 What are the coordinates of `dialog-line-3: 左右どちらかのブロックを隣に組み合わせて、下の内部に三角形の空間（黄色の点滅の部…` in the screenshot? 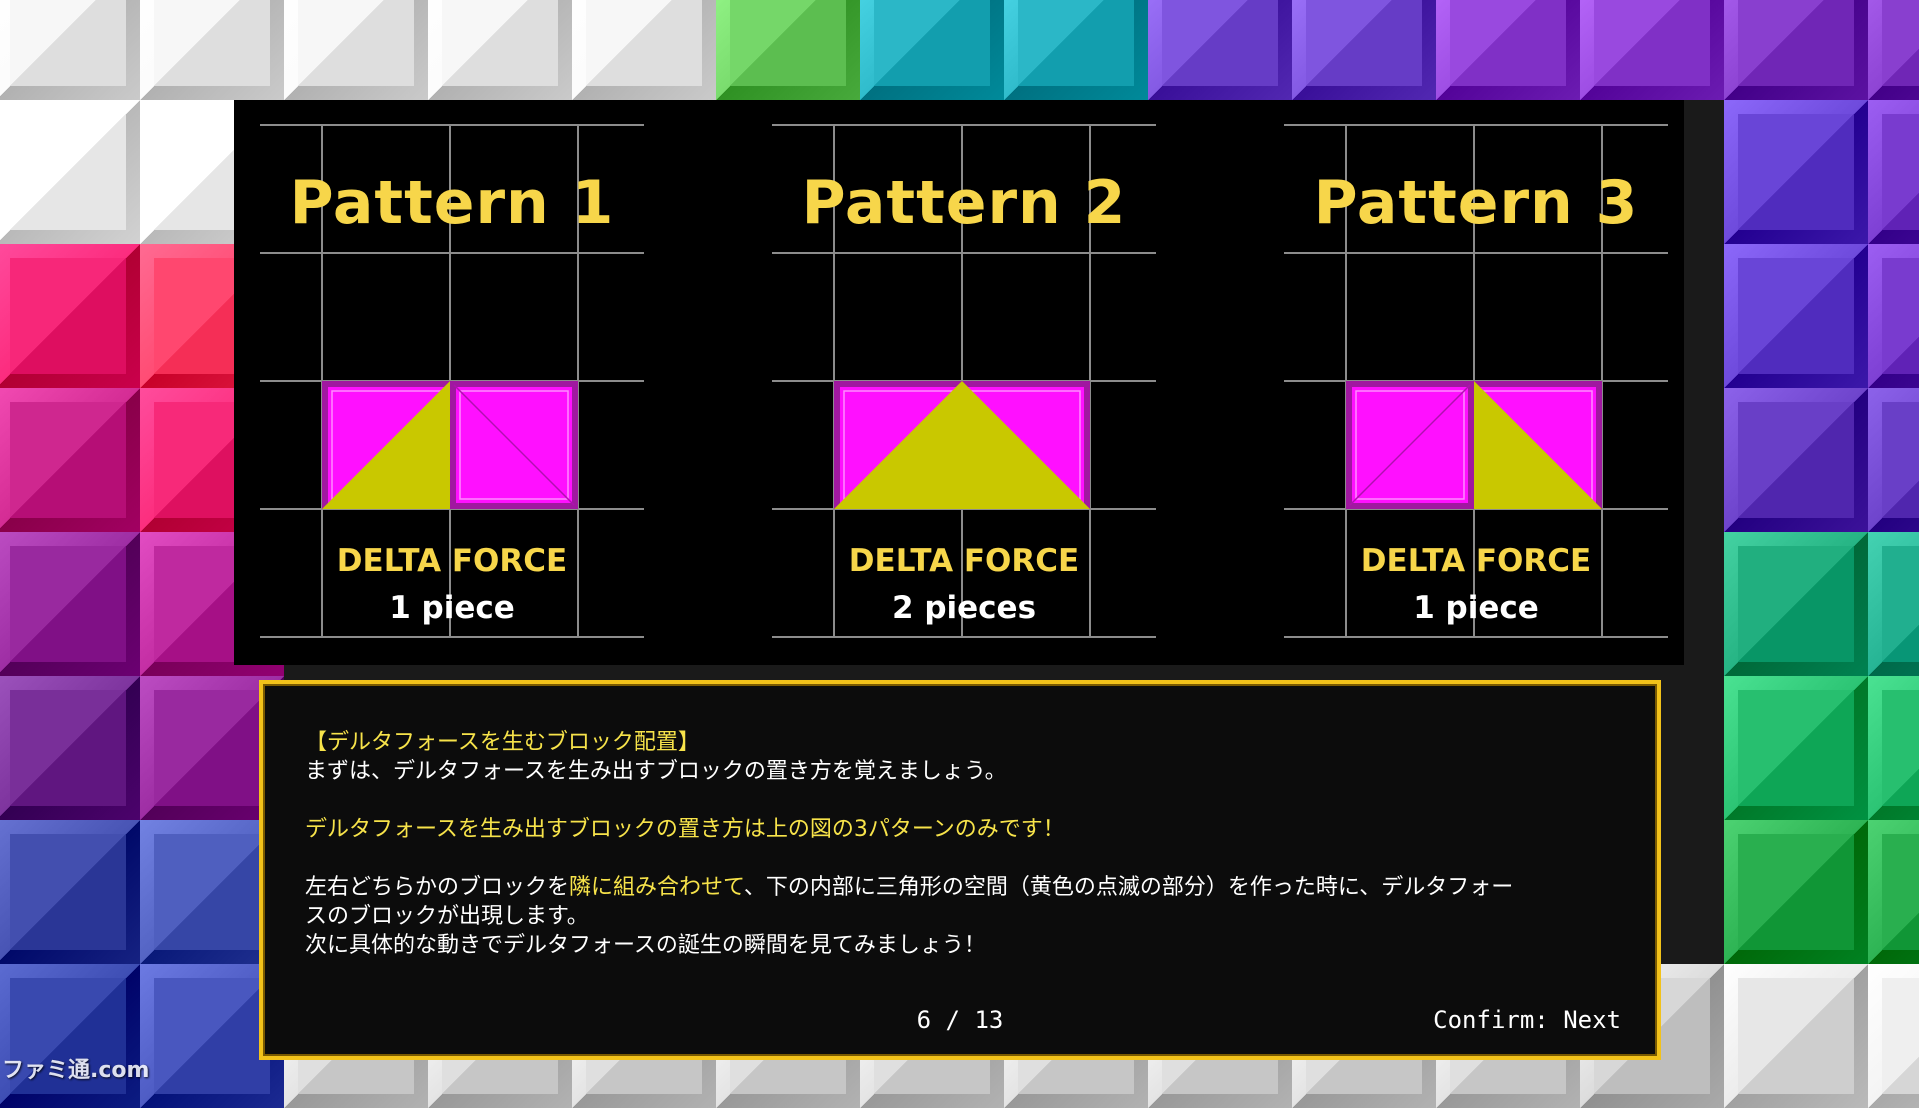 It's located at (909, 885).